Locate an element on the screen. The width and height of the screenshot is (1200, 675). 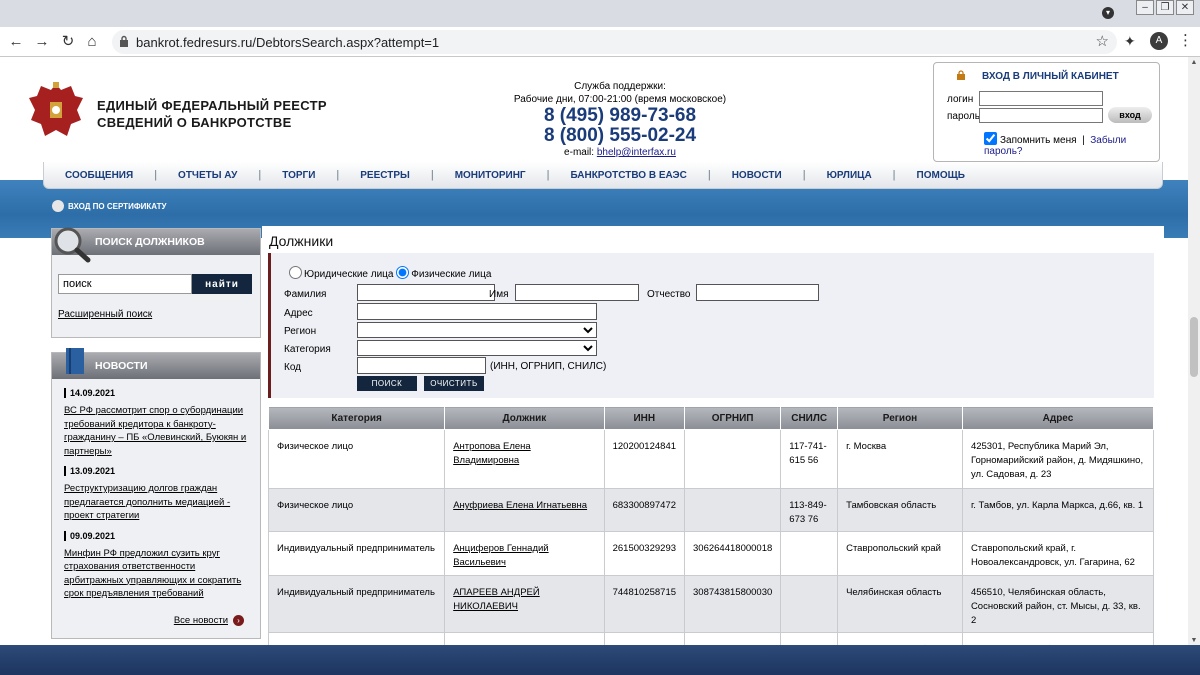
scrollbar-thumb is located at coordinates (1194, 347).